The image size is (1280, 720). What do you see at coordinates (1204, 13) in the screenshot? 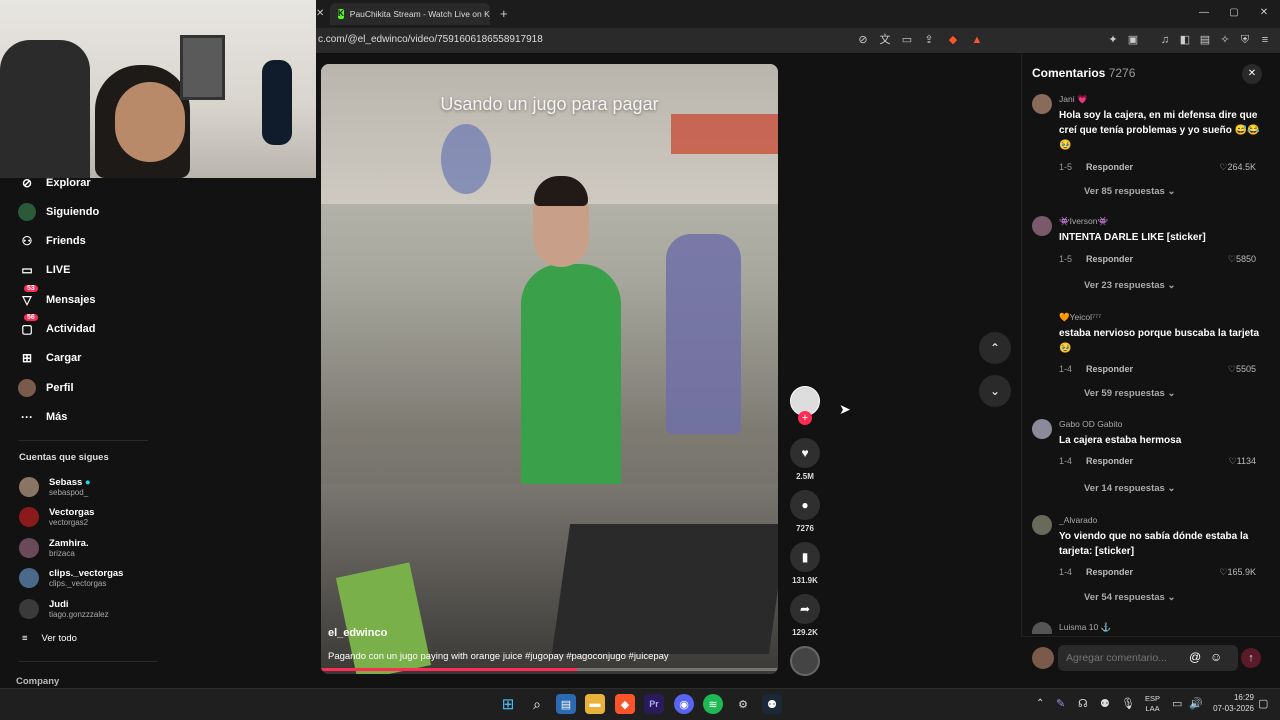
I see `minimize-button: —` at bounding box center [1204, 13].